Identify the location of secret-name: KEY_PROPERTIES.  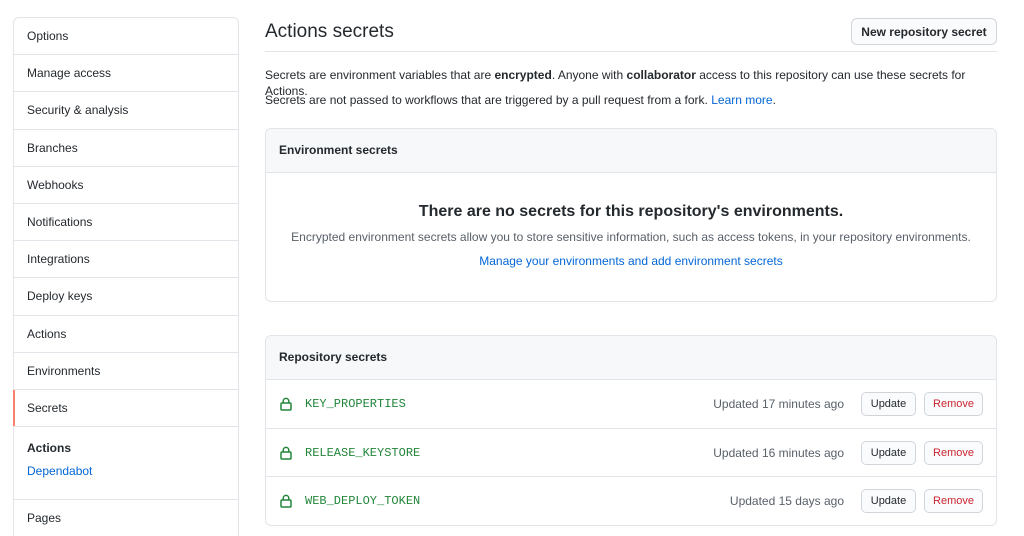
(355, 404).